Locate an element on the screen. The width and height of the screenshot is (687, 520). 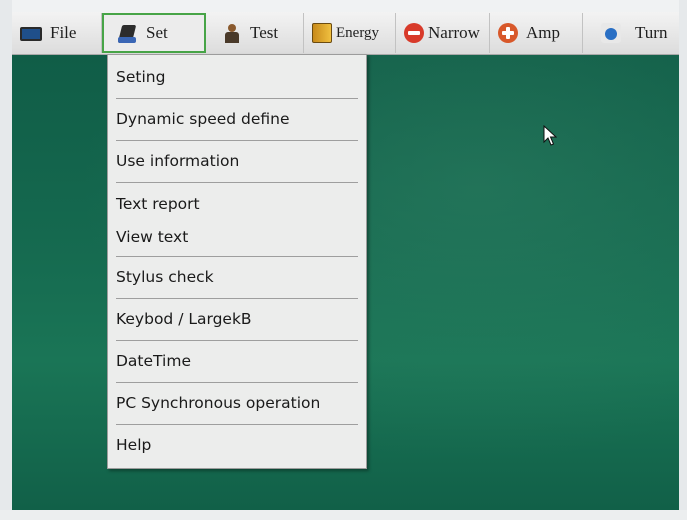
menu-file-label: File is located at coordinates (63, 32).